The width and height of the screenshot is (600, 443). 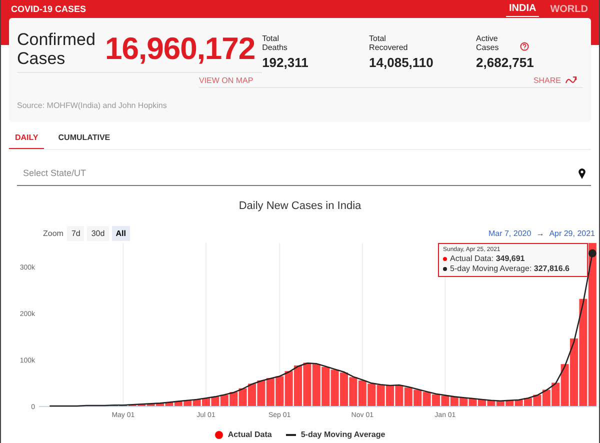 What do you see at coordinates (540, 233) in the screenshot?
I see `range-arrow: →` at bounding box center [540, 233].